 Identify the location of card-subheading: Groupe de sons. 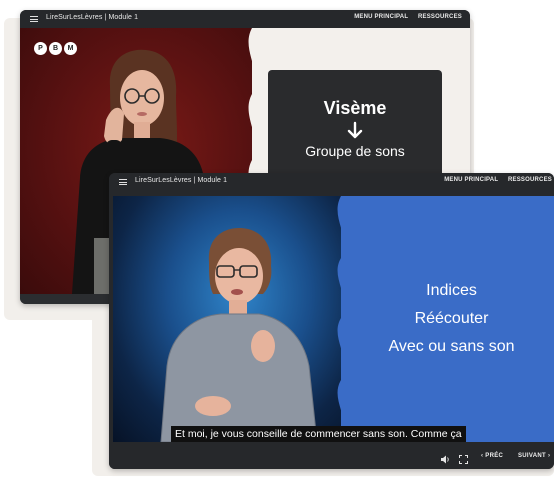
(355, 151).